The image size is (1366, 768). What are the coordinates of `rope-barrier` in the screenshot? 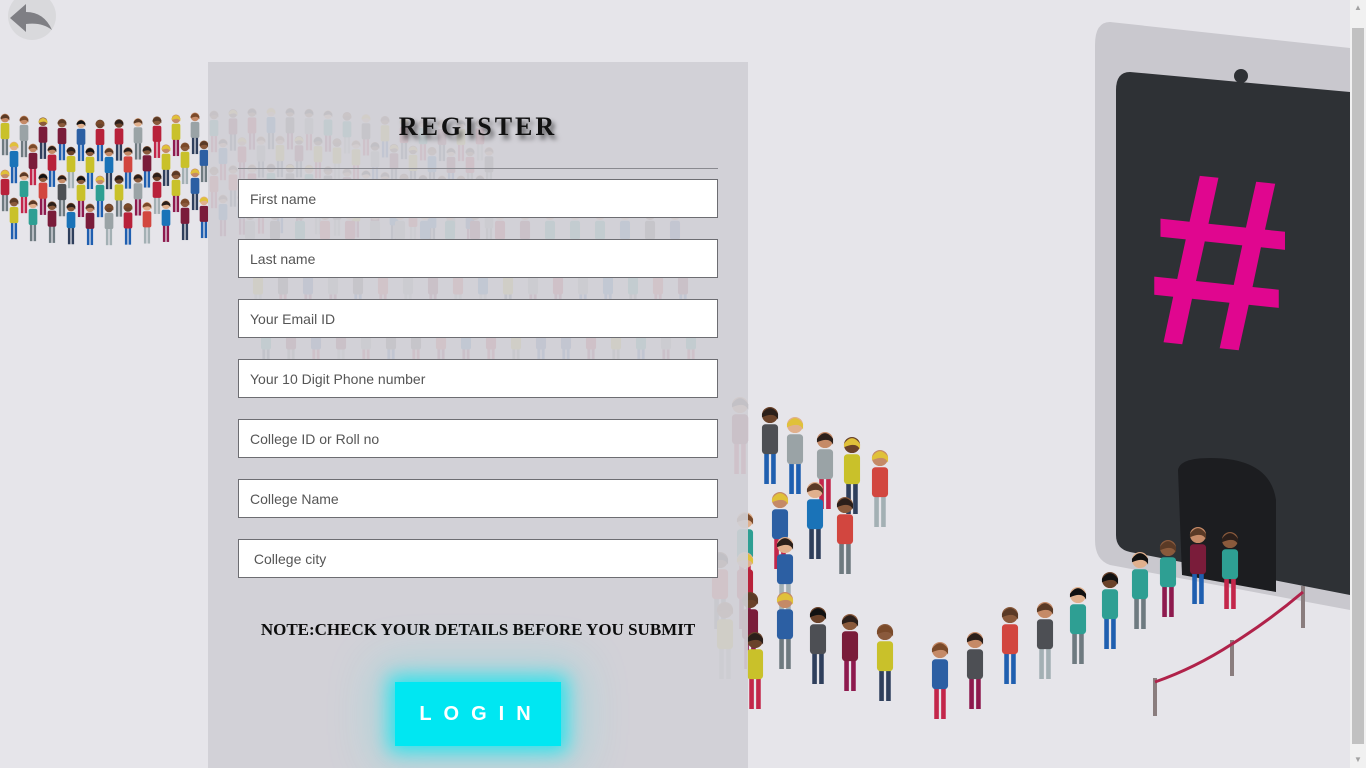 It's located at (1229, 651).